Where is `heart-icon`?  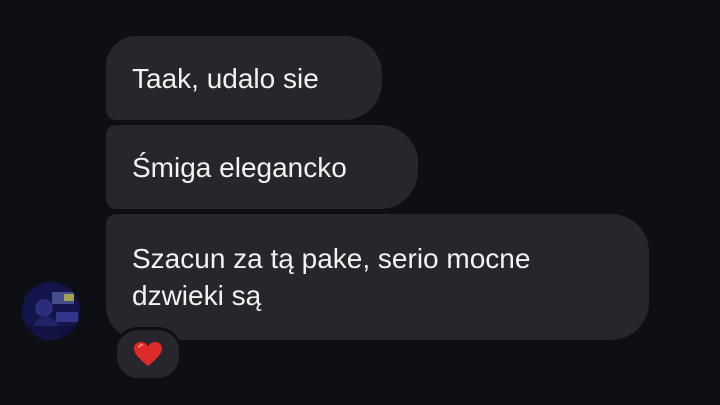
heart-icon is located at coordinates (148, 353).